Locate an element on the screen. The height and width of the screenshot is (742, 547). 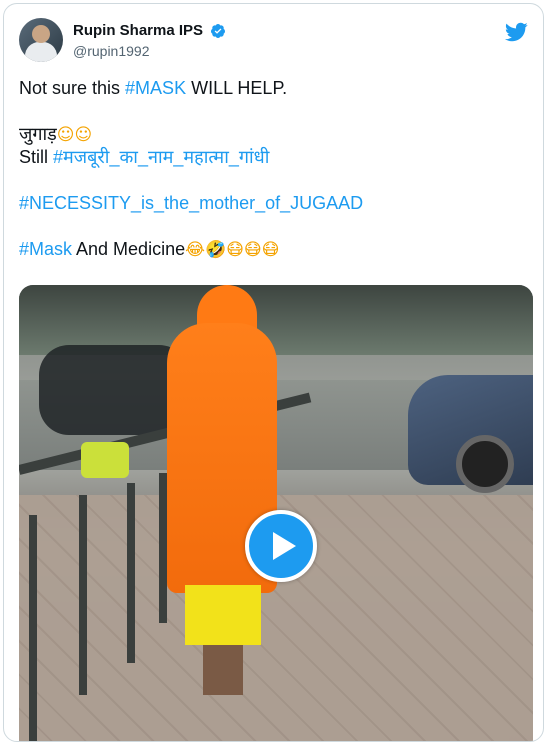
hashtag-mask-2: #Mask is located at coordinates (45, 249).